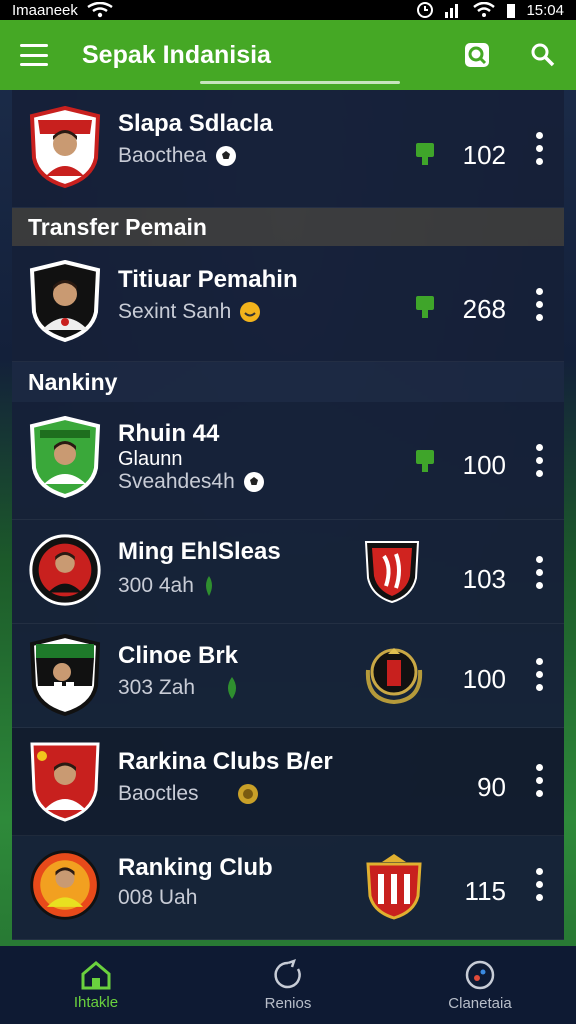 This screenshot has width=576, height=1024. I want to click on app-title: Sepak Indanisia, so click(176, 54).